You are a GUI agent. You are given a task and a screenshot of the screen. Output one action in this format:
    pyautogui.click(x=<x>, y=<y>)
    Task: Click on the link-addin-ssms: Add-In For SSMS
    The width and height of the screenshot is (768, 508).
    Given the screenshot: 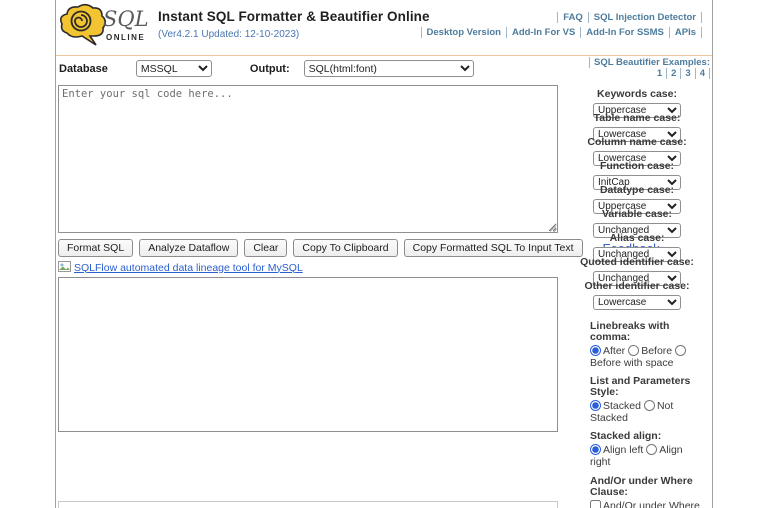 What is the action you would take?
    pyautogui.click(x=624, y=32)
    